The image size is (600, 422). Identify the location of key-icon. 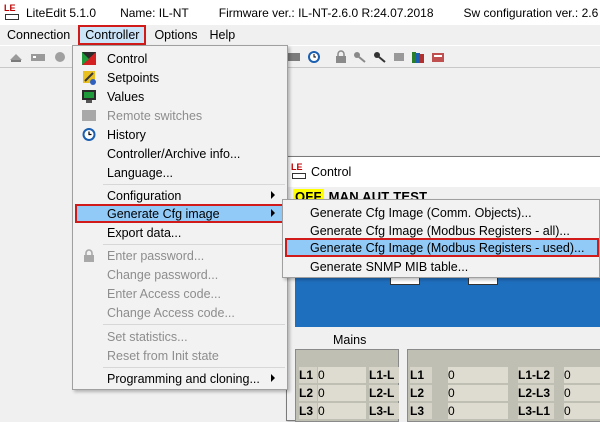
(380, 57).